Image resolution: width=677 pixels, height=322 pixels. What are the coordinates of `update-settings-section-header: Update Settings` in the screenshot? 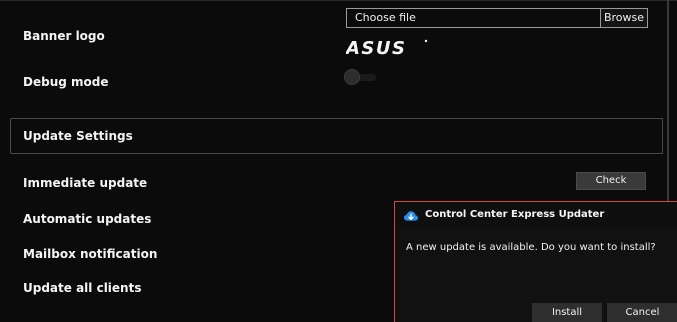 It's located at (336, 136).